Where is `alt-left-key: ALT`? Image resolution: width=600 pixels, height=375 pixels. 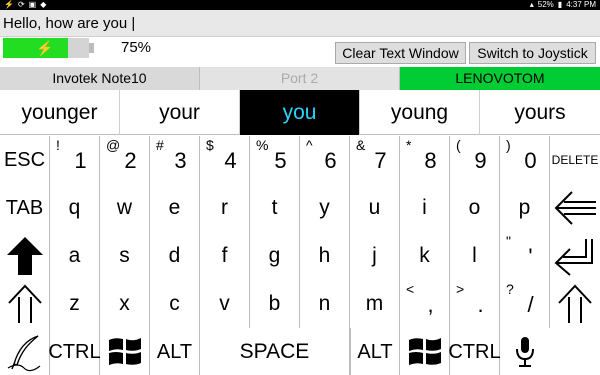 alt-left-key: ALT is located at coordinates (175, 351).